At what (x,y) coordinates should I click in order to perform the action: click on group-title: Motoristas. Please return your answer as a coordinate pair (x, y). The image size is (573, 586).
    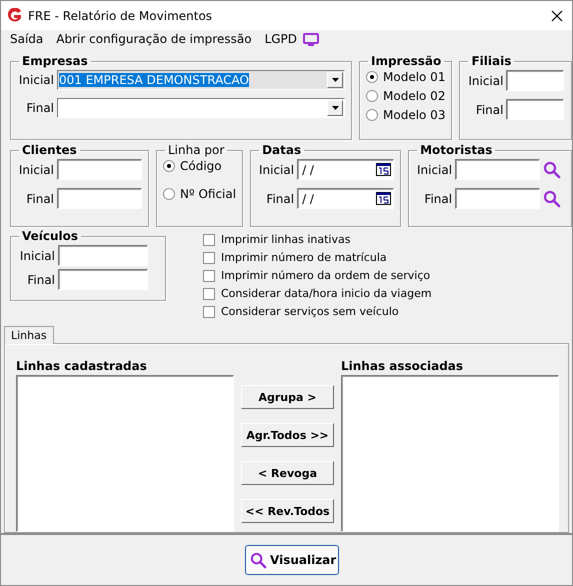
    Looking at the image, I should click on (456, 150).